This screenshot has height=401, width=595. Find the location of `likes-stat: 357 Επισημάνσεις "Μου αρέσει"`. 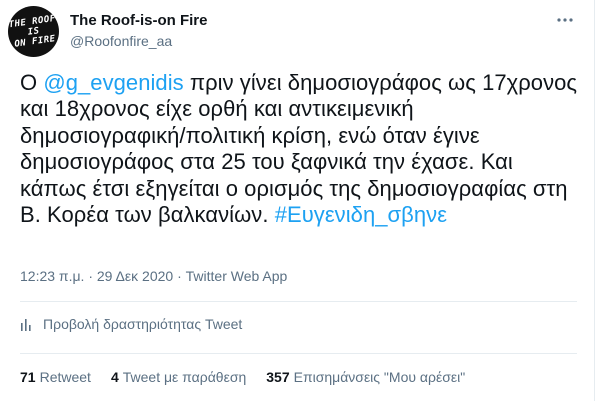

likes-stat: 357 Επισημάνσεις "Μου αρέσει" is located at coordinates (365, 377).